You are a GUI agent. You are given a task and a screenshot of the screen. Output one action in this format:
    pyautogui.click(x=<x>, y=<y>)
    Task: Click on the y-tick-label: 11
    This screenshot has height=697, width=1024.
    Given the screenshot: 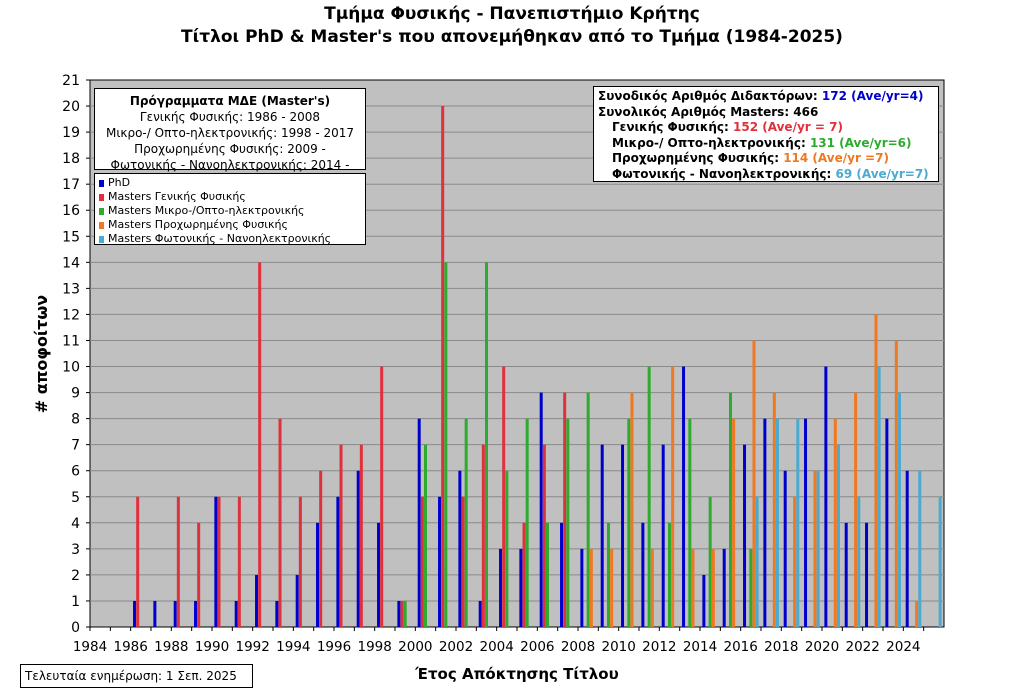 What is the action you would take?
    pyautogui.click(x=71, y=341)
    